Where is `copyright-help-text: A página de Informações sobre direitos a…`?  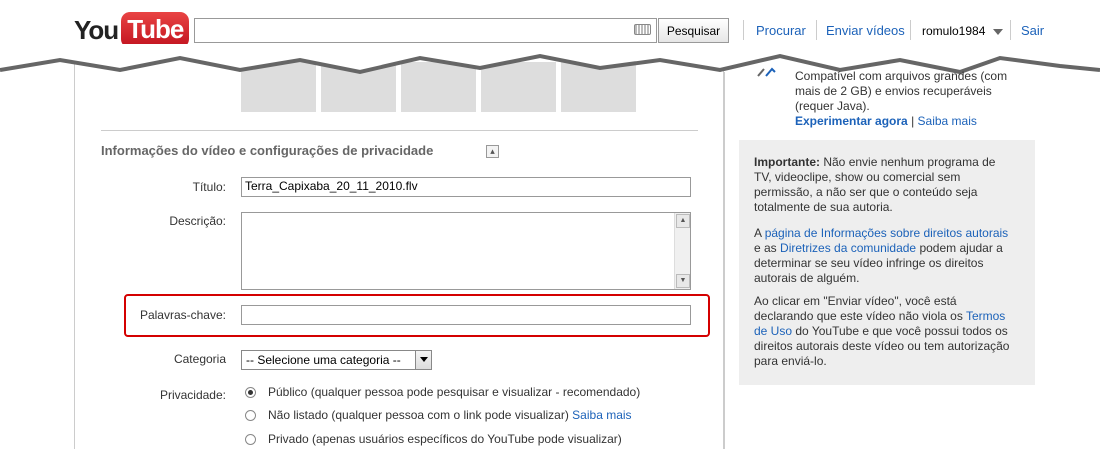 copyright-help-text: A página de Informações sobre direitos a… is located at coordinates (881, 255).